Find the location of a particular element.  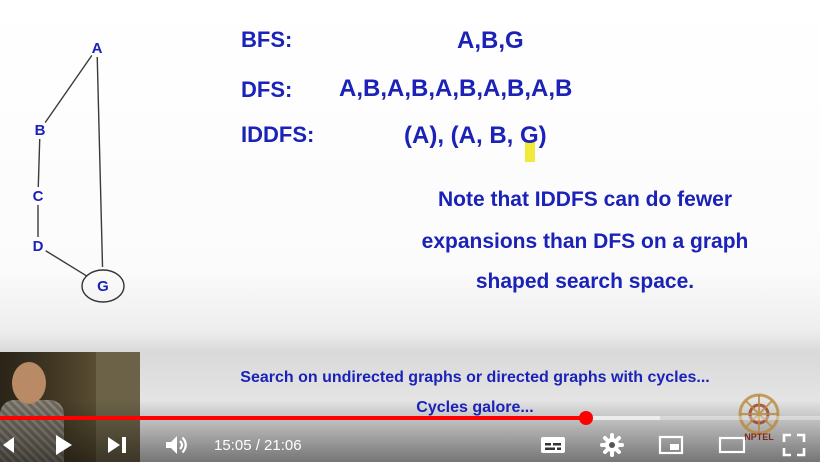

graph-node-a: A is located at coordinates (97, 48).